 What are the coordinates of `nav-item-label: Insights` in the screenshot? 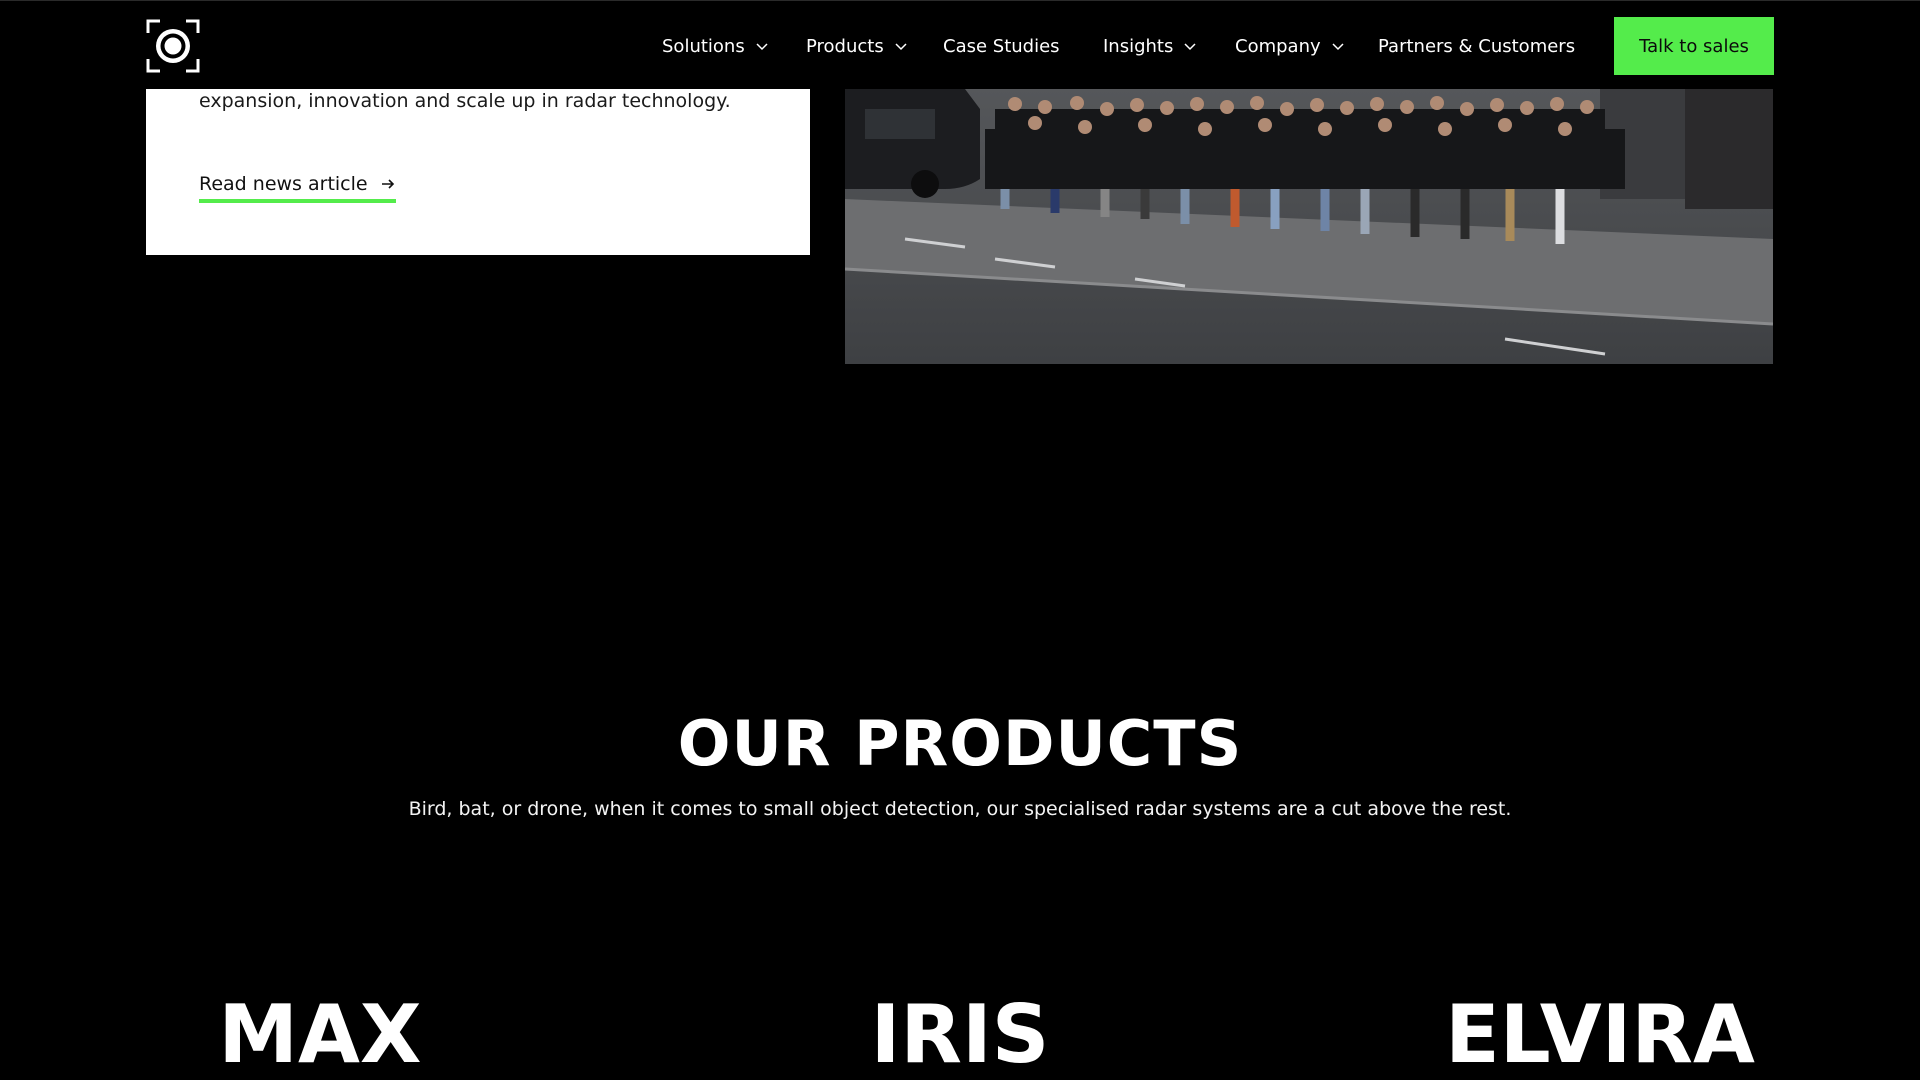 It's located at (1138, 46).